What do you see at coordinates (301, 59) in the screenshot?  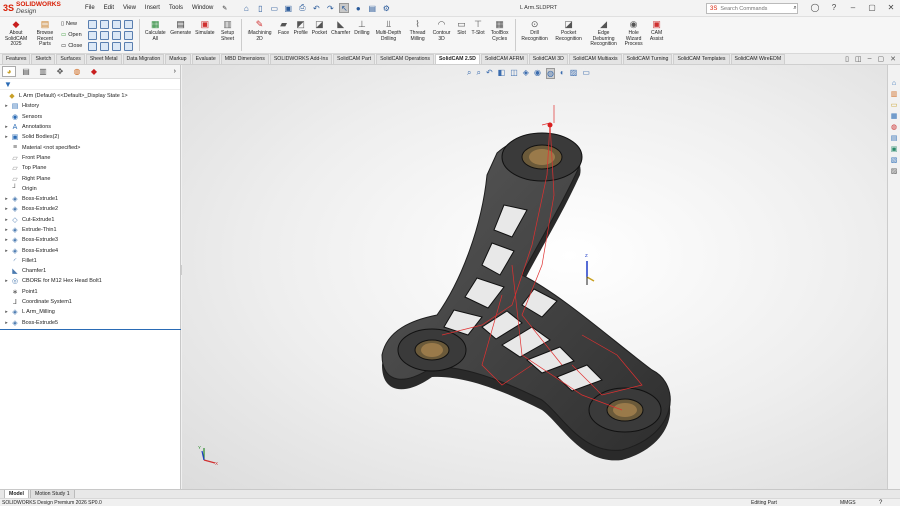 I see `tab-solidworks-addins: SOLIDWORKS Add-Ins` at bounding box center [301, 59].